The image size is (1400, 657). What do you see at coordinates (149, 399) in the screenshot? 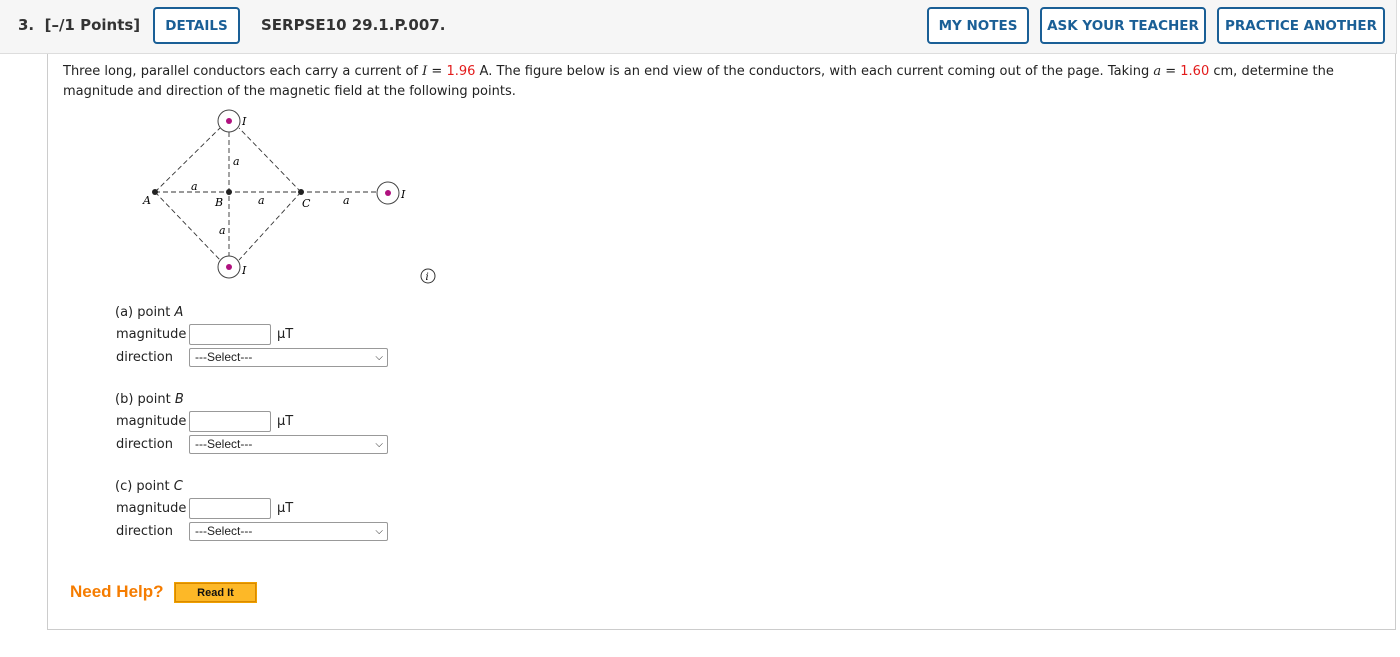
I see `part-b-label: (b) point B` at bounding box center [149, 399].